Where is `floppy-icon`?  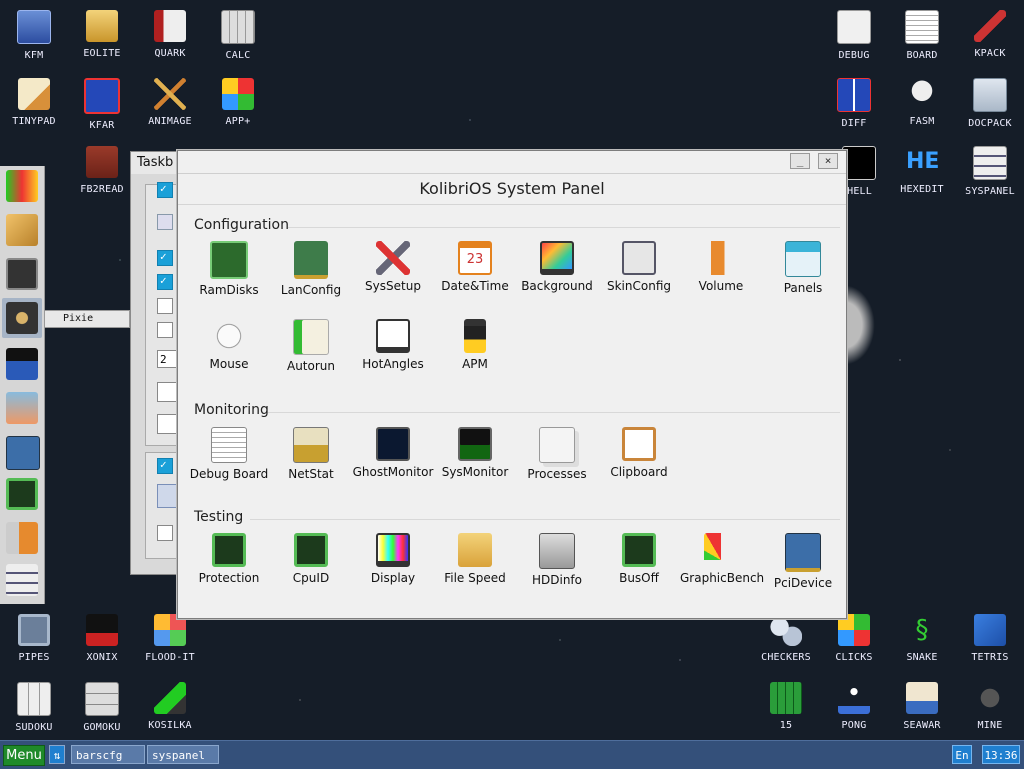 floppy-icon is located at coordinates (34, 27).